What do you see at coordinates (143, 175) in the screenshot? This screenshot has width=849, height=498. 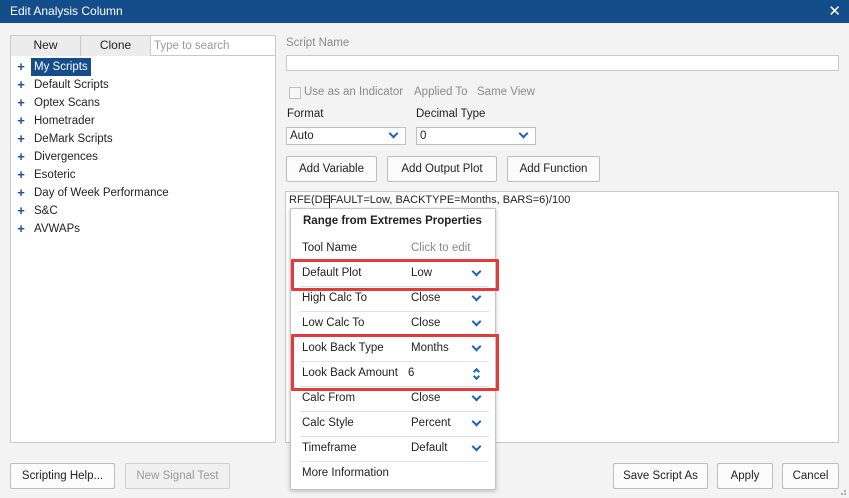 I see `tree-item-esoteric: + Esoteric` at bounding box center [143, 175].